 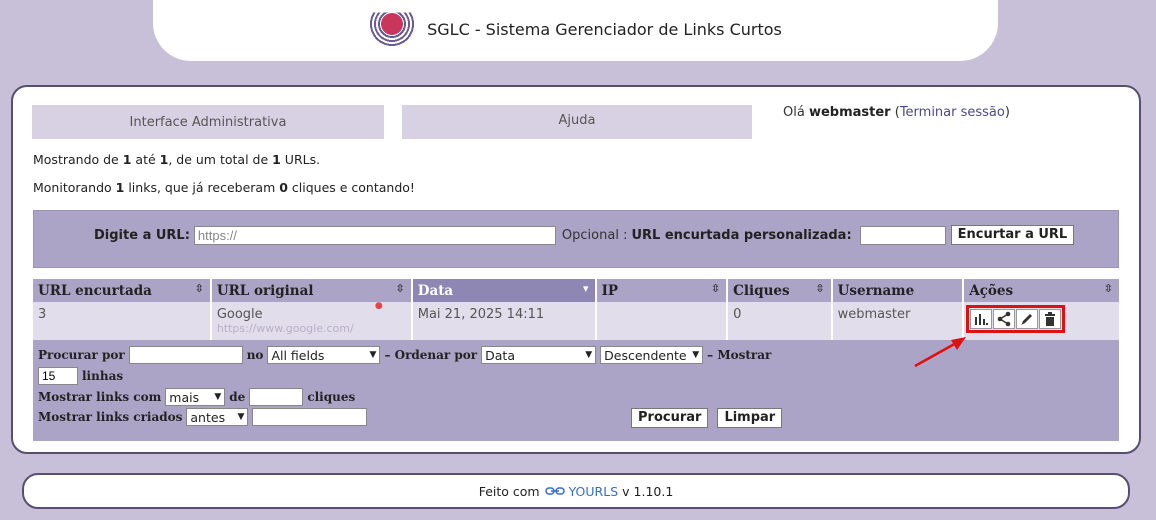 I want to click on keyword-input, so click(x=902, y=235).